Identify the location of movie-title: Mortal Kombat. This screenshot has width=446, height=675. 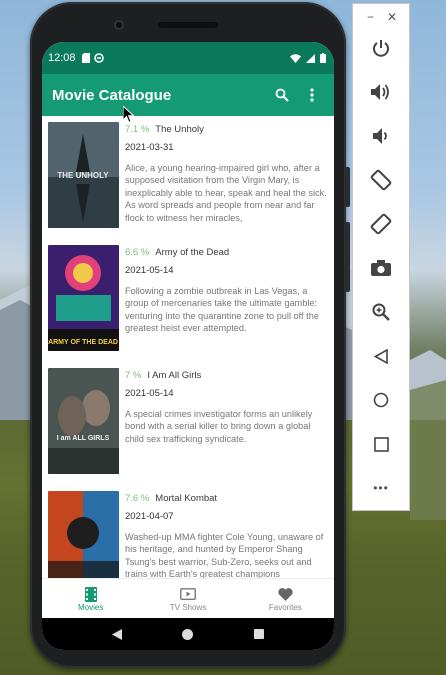
(186, 498).